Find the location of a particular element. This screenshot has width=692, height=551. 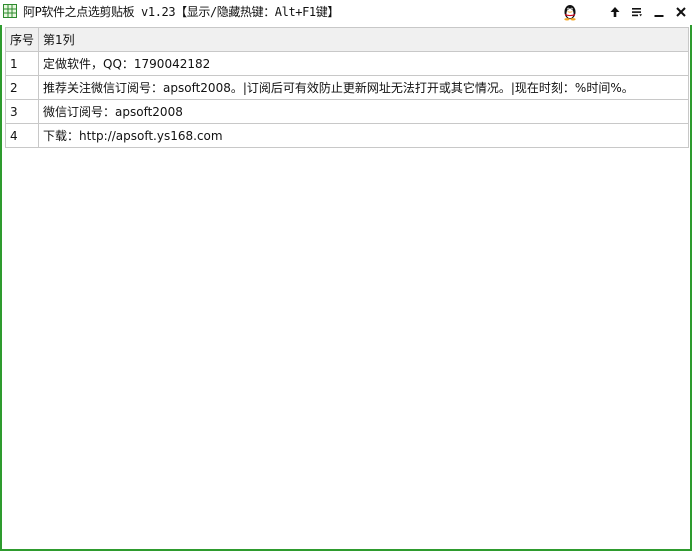

row-text: 微信订阅号：apsoft2008 is located at coordinates (363, 111).